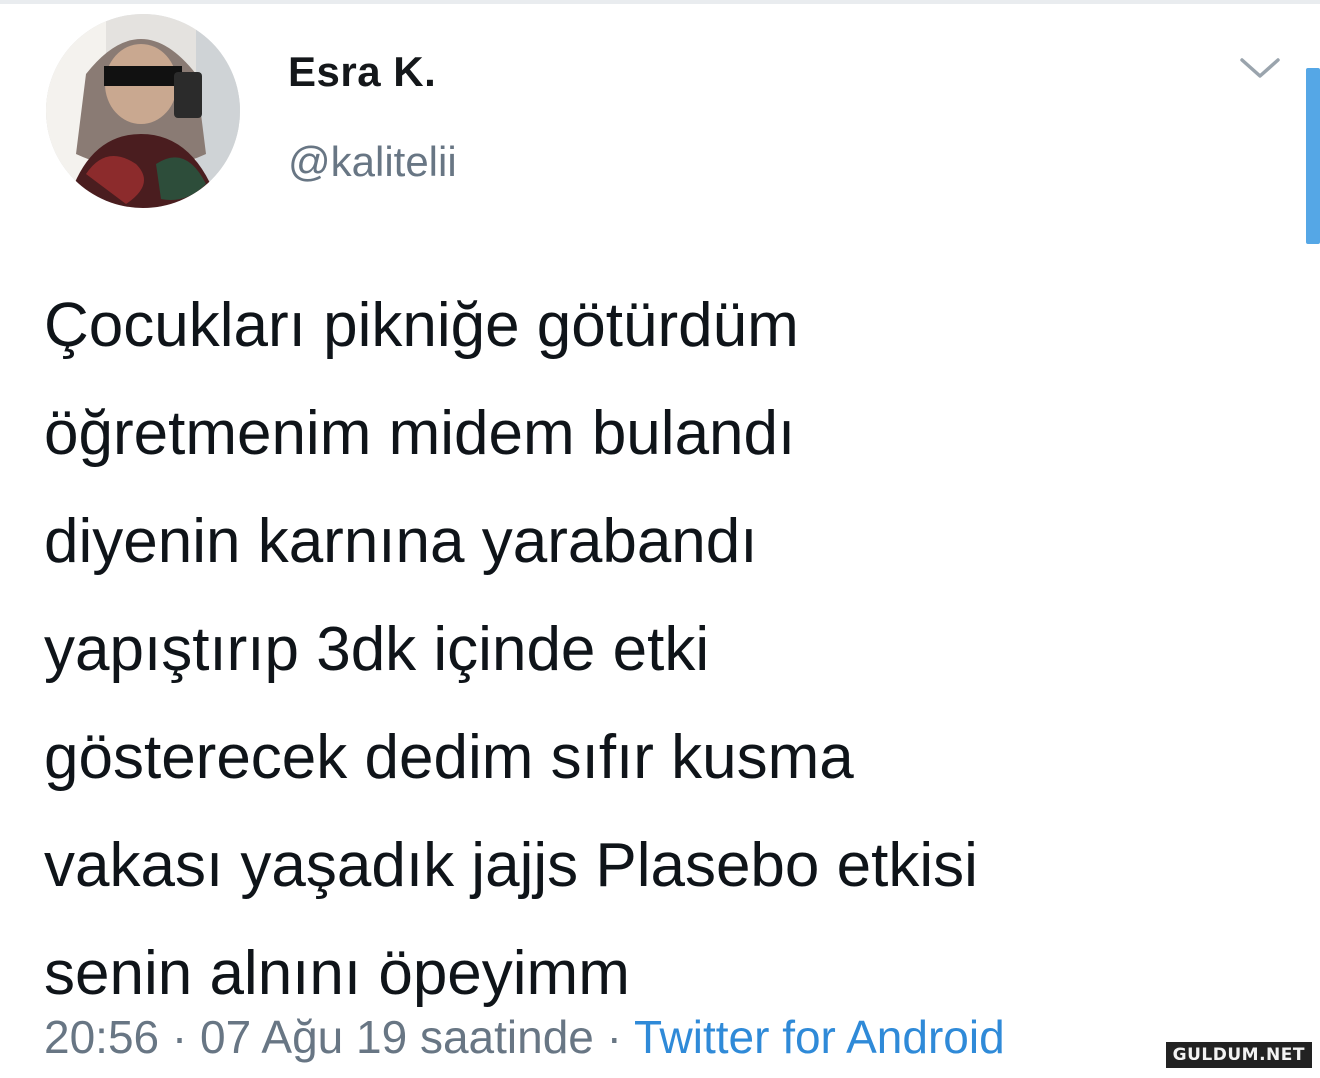  What do you see at coordinates (1260, 68) in the screenshot?
I see `chevron-down-icon` at bounding box center [1260, 68].